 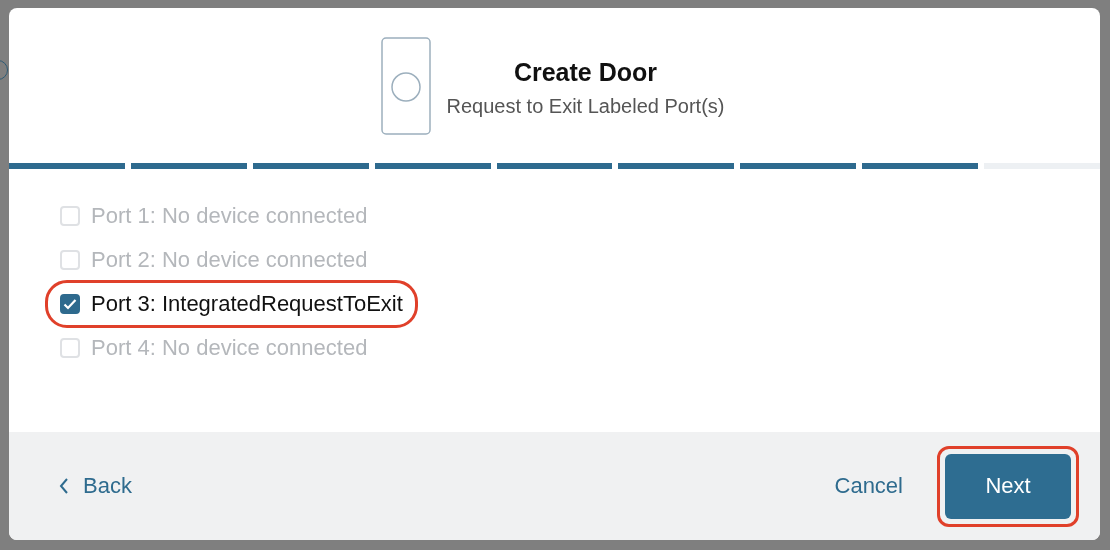 I want to click on cancel-button: Cancel, so click(x=868, y=486).